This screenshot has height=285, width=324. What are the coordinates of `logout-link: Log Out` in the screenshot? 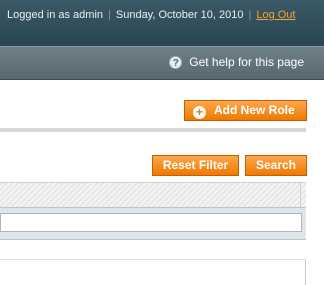 It's located at (275, 15).